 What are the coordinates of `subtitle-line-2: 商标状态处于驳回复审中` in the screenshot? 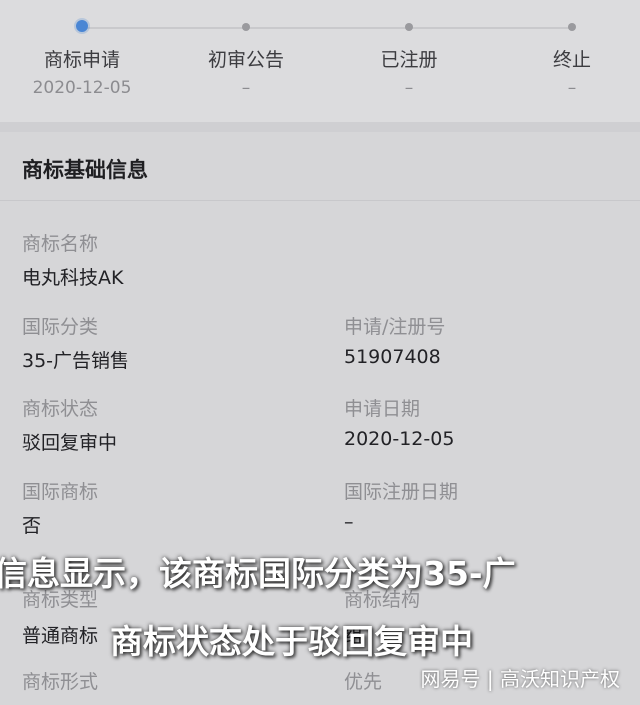 It's located at (291, 641).